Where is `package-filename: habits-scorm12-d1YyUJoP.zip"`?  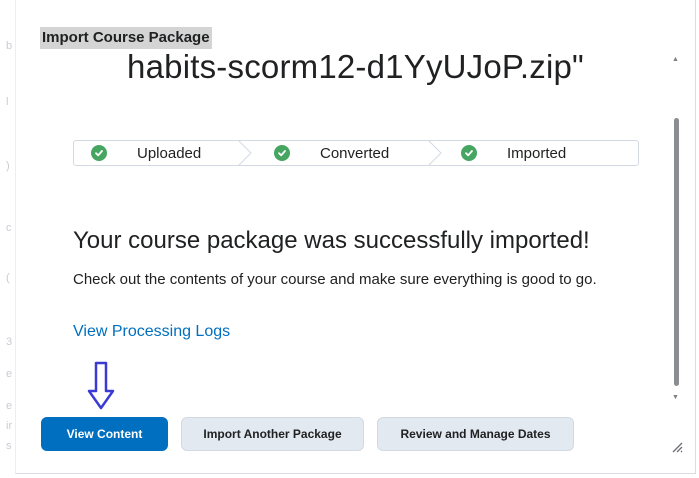
package-filename: habits-scorm12-d1YyUJoP.zip" is located at coordinates (355, 66).